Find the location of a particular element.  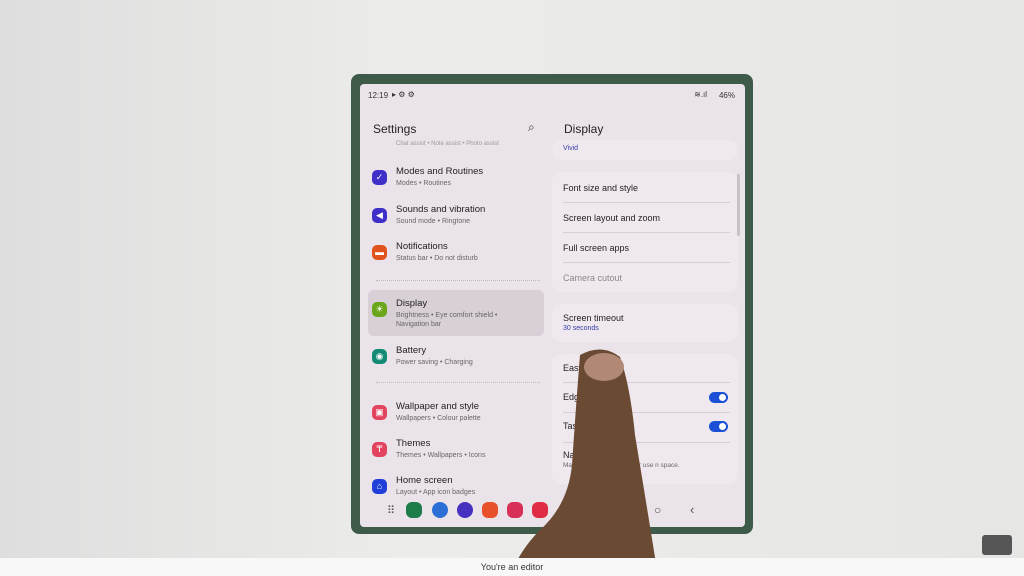

back-button-icon: ‹ is located at coordinates (692, 509).